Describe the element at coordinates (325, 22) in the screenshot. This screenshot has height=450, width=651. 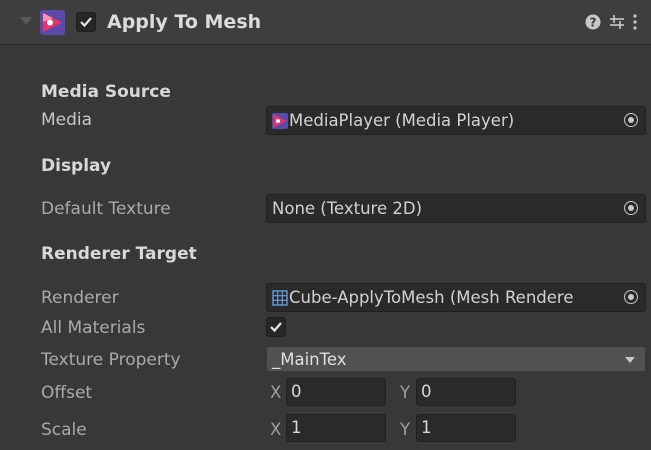
I see `component-header: Apply To Mesh ?` at that location.